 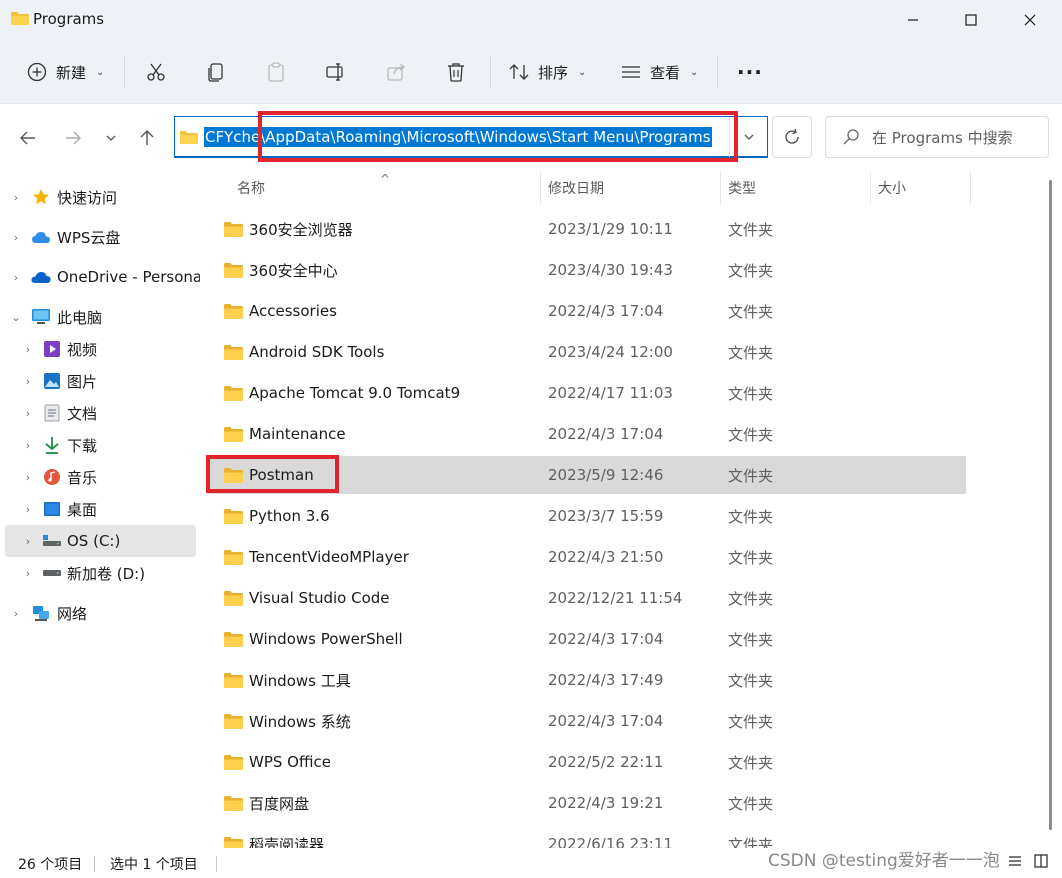 I want to click on more-icon: ···, so click(x=750, y=72).